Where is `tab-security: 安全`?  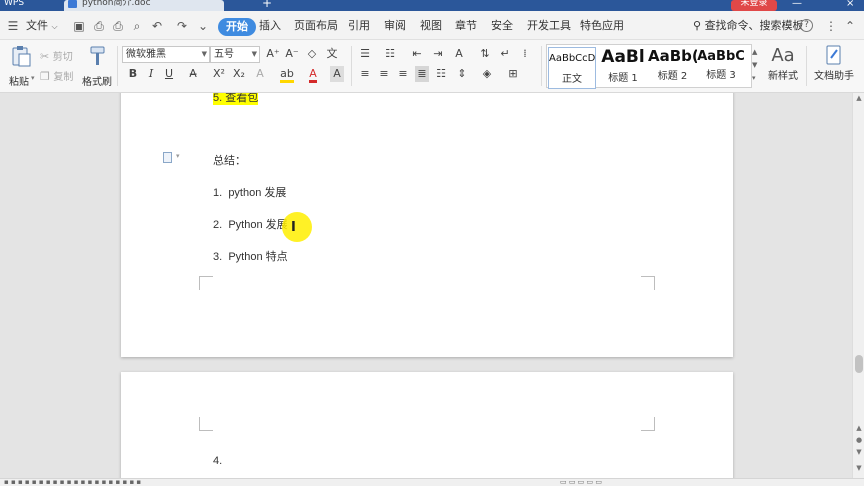
tab-security: 安全 is located at coordinates (502, 26).